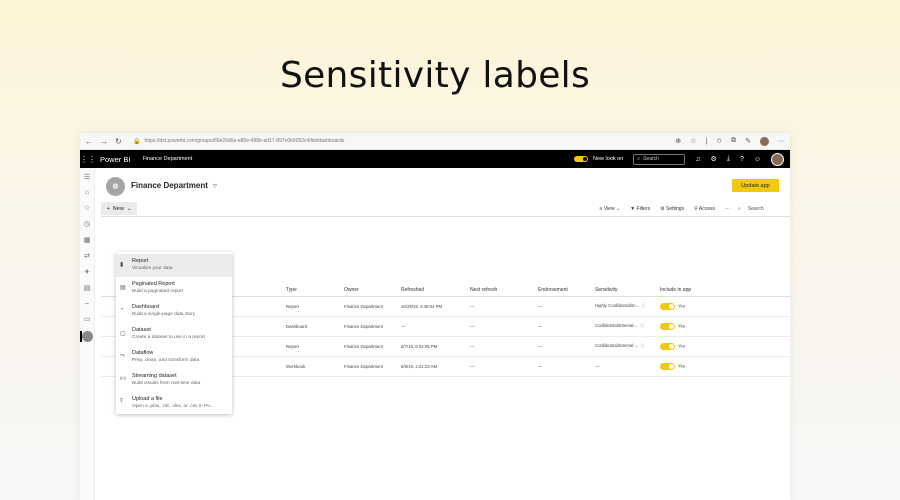 The height and width of the screenshot is (500, 900). Describe the element at coordinates (566, 306) in the screenshot. I see `endorsement-cell: —` at that location.